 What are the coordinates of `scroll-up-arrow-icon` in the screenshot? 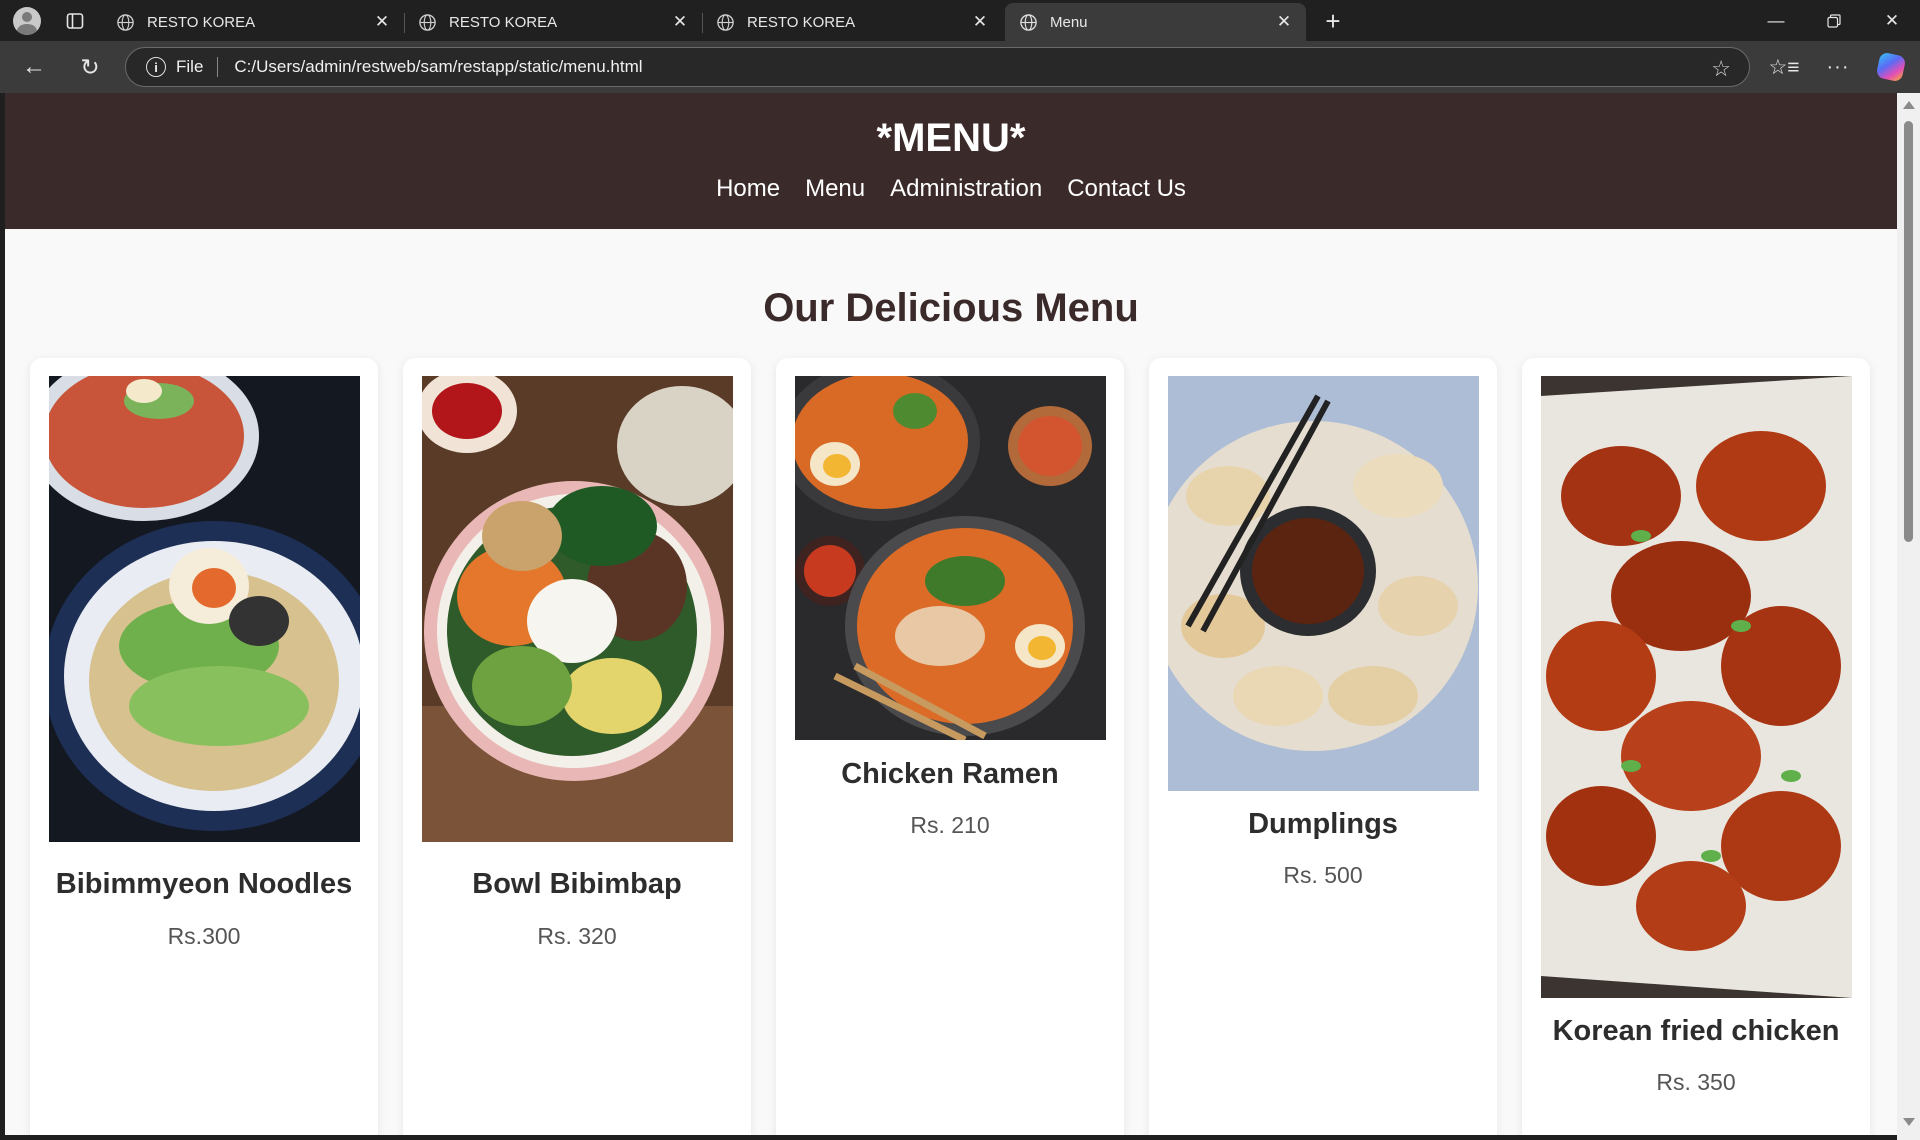 It's located at (1909, 105).